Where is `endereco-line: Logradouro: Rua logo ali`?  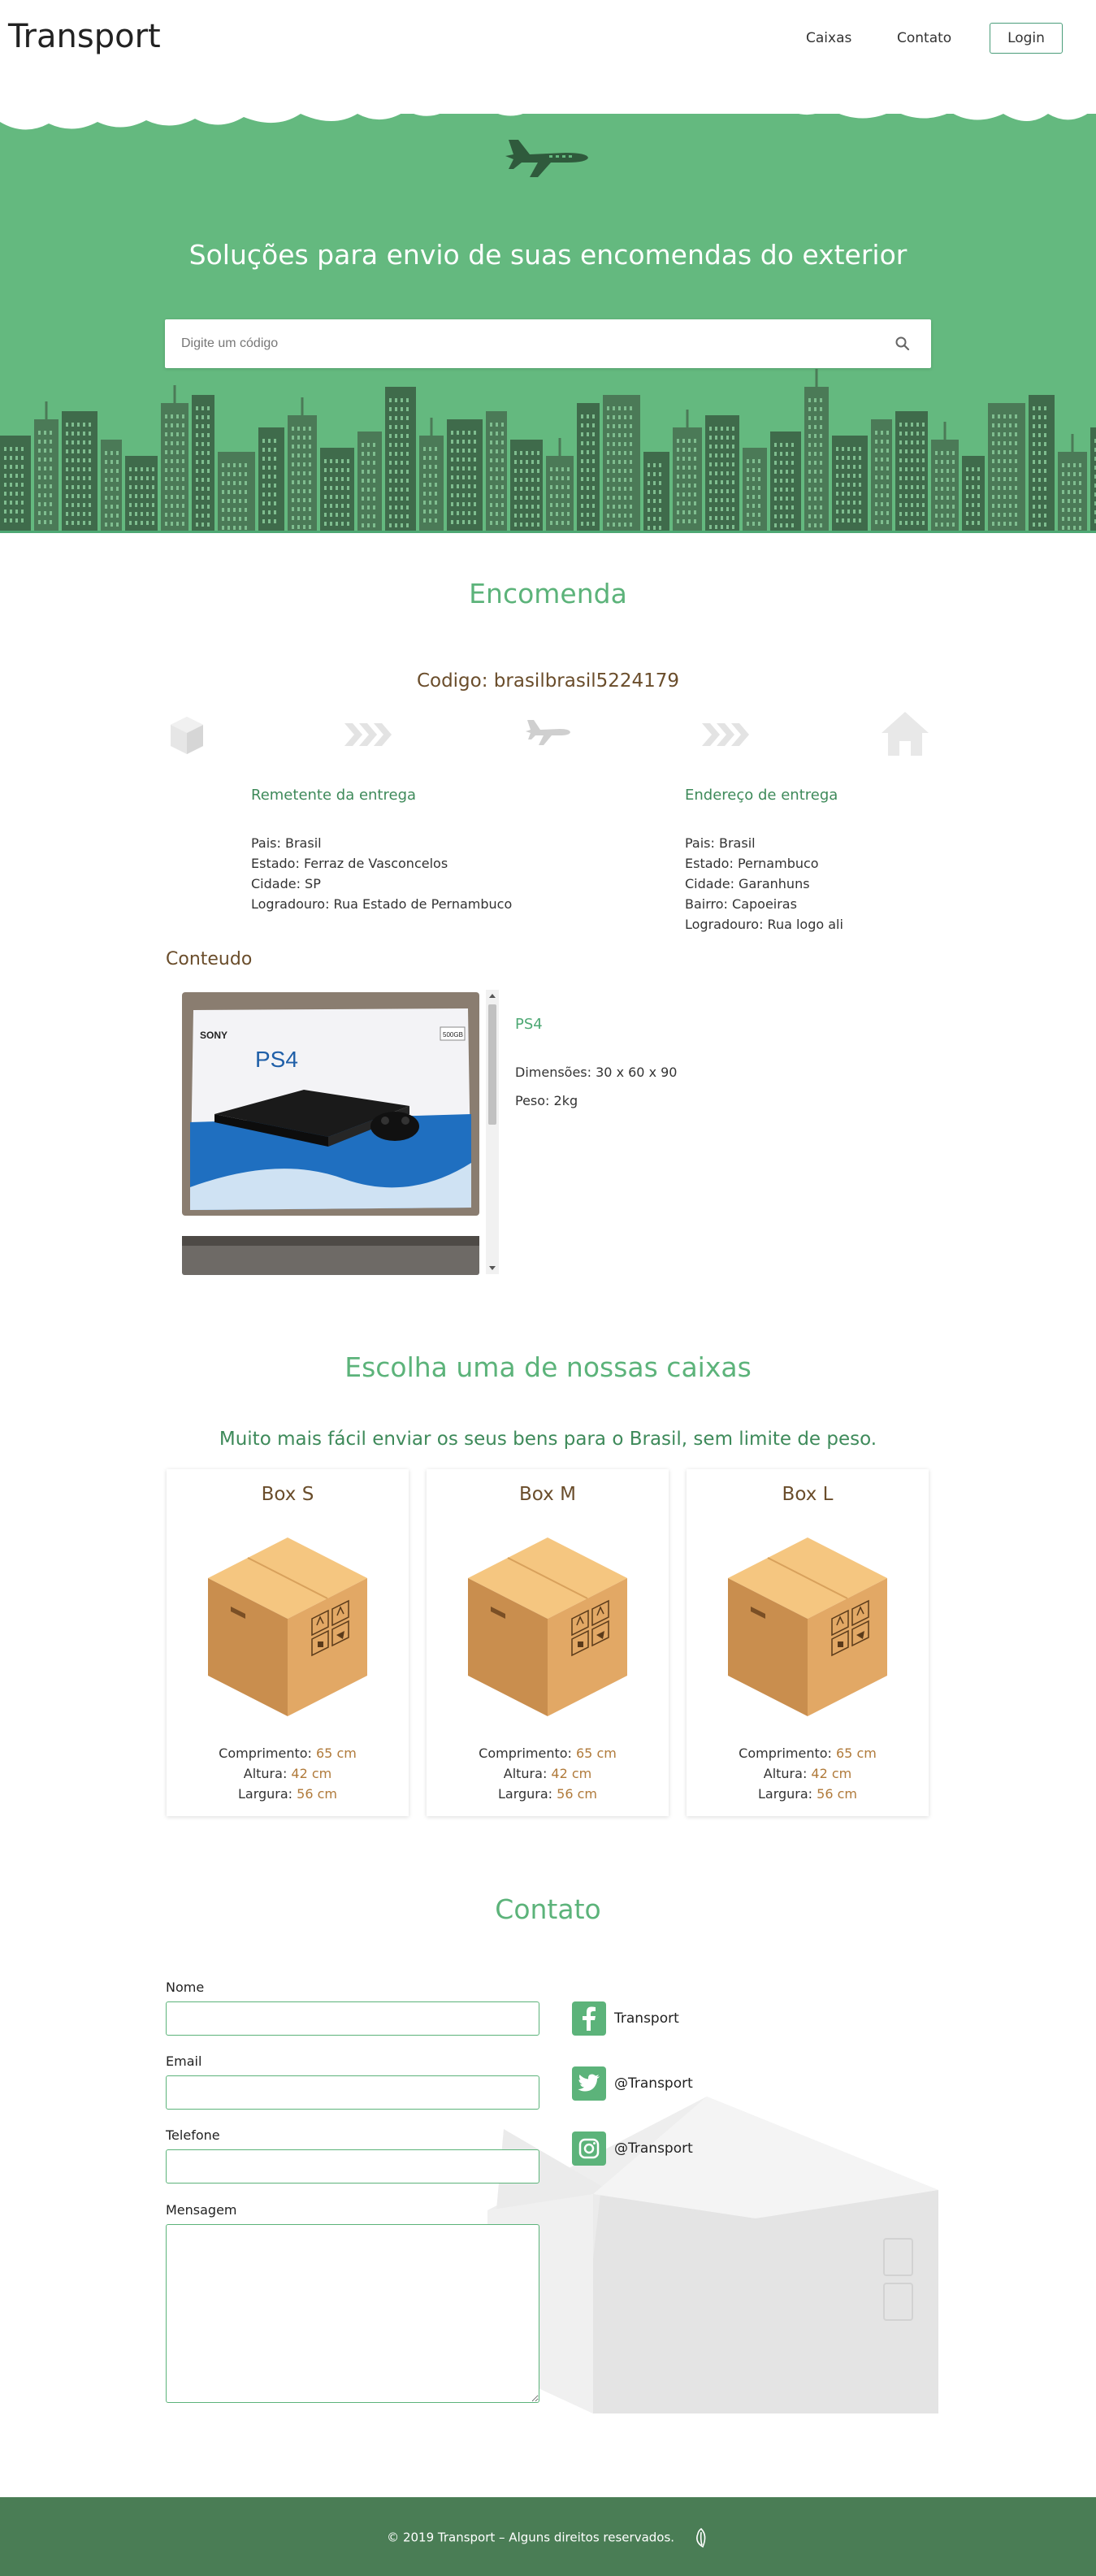 endereco-line: Logradouro: Rua logo ali is located at coordinates (764, 925).